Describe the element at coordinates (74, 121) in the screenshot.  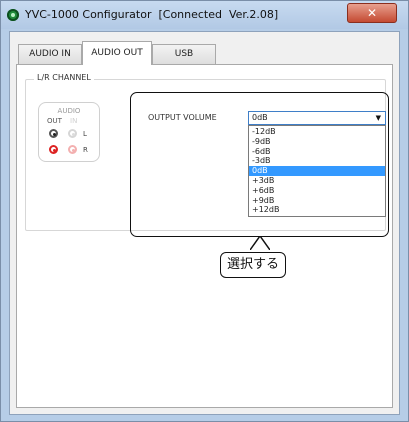
I see `in-label: IN` at that location.